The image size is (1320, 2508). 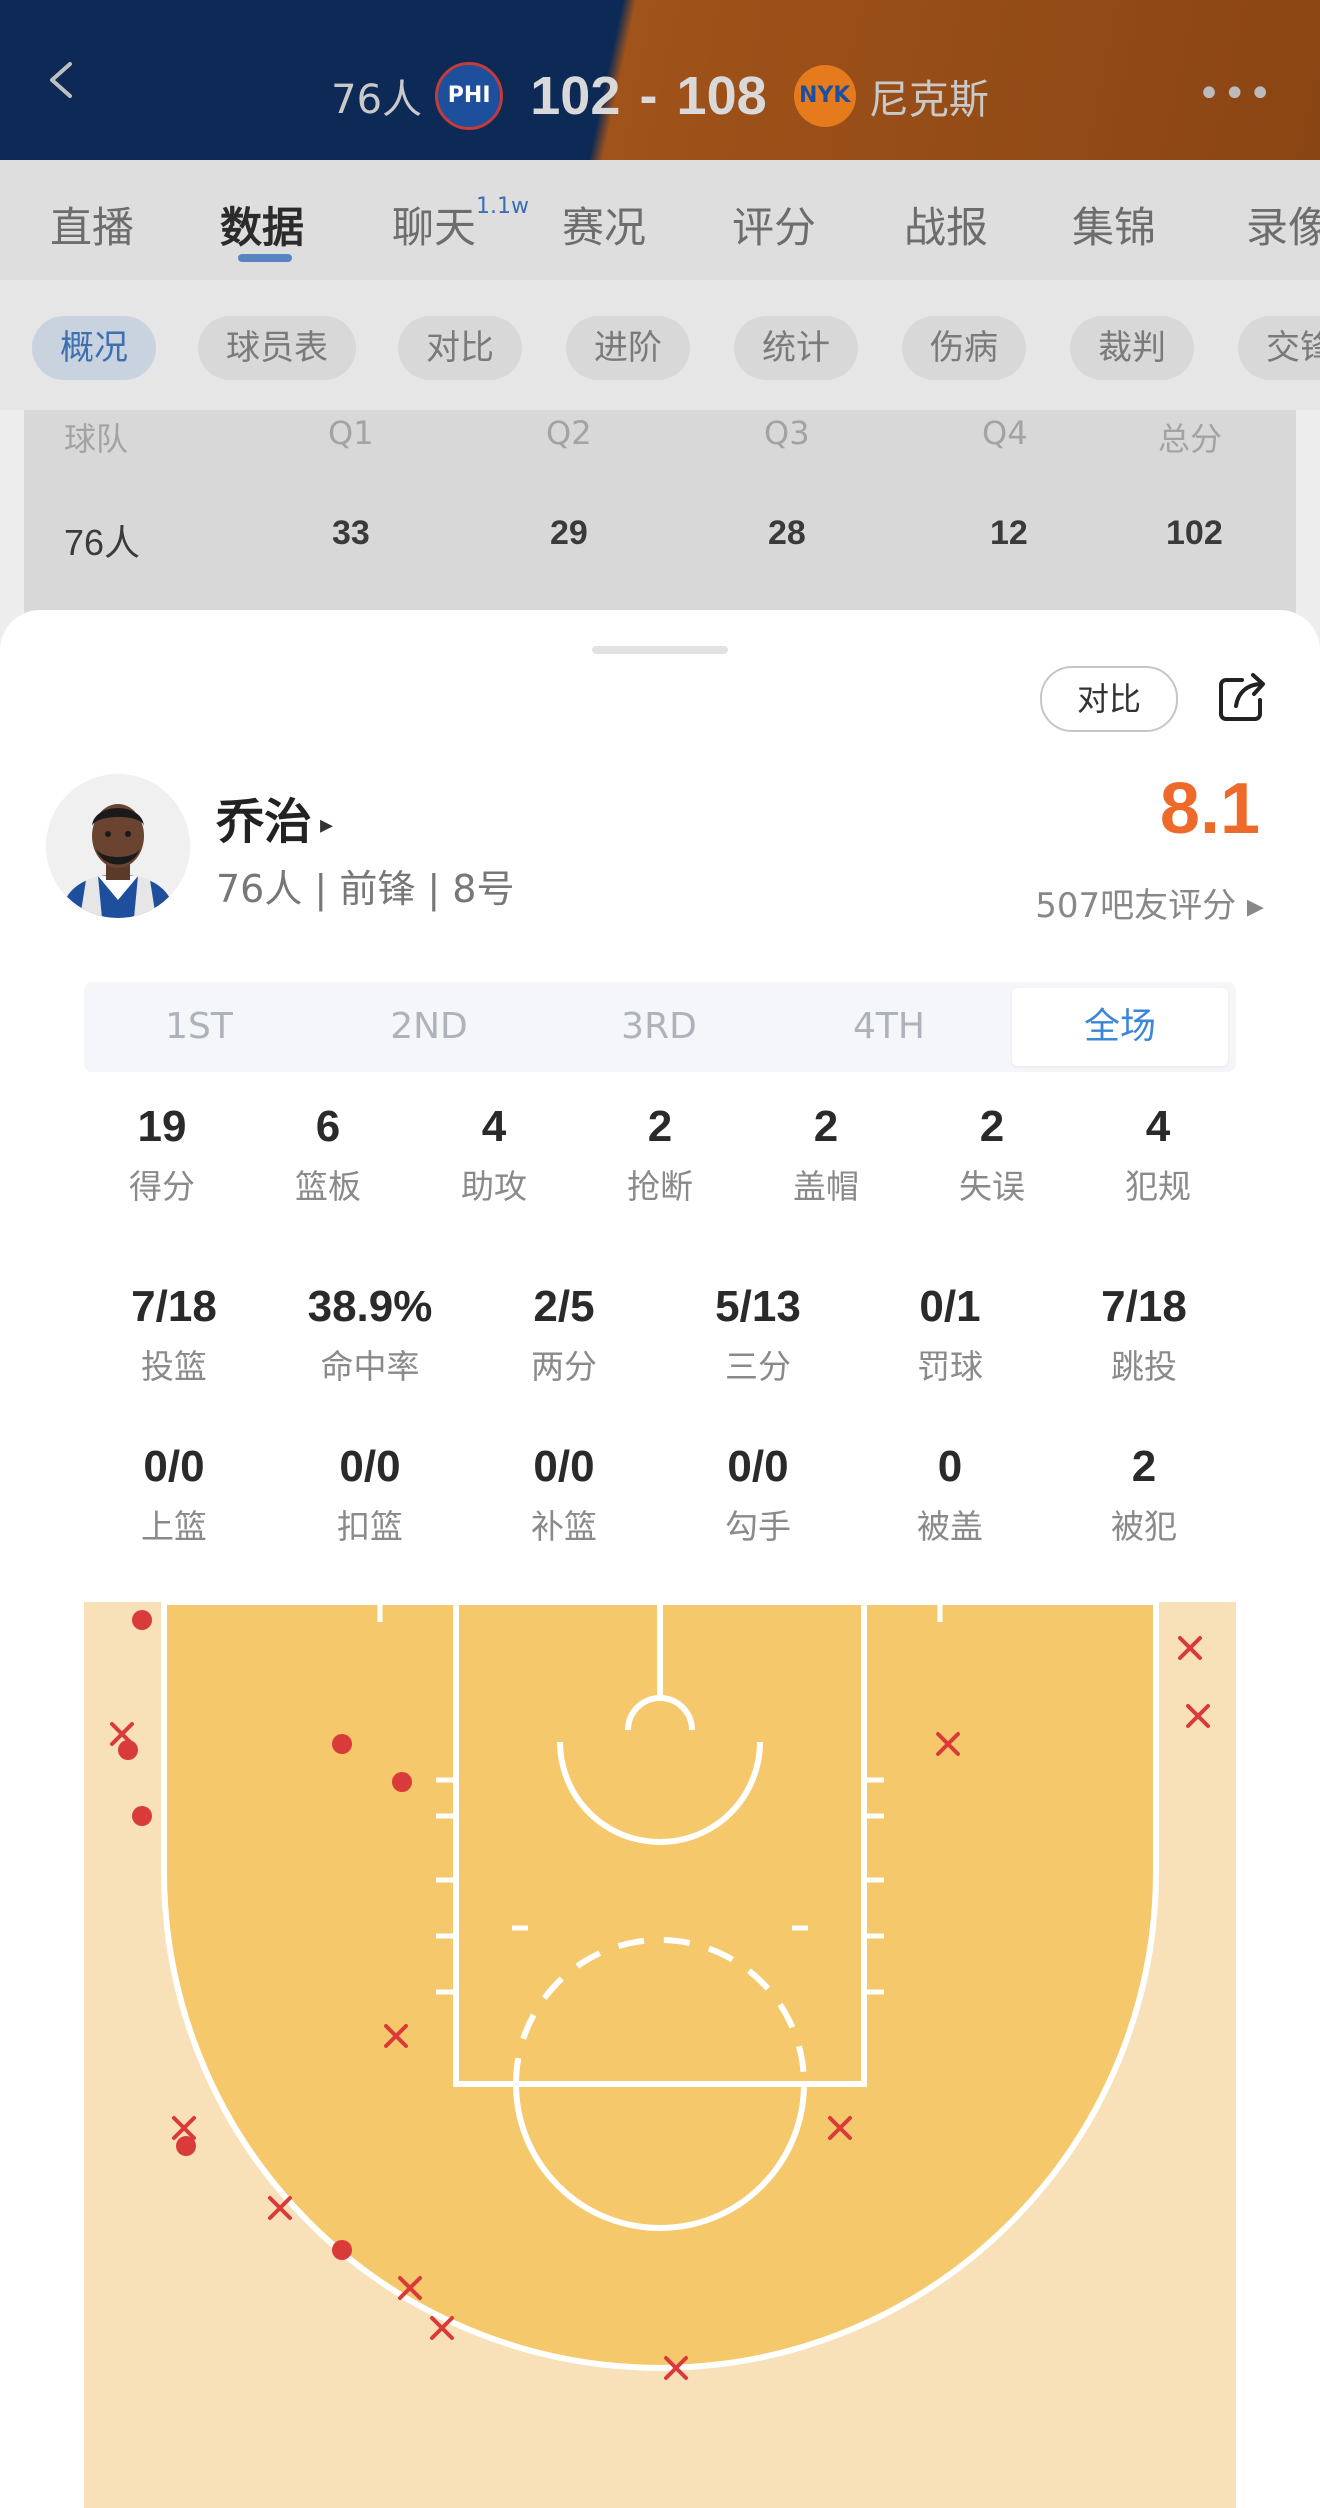 I want to click on chip-injury: 伤病, so click(x=964, y=348).